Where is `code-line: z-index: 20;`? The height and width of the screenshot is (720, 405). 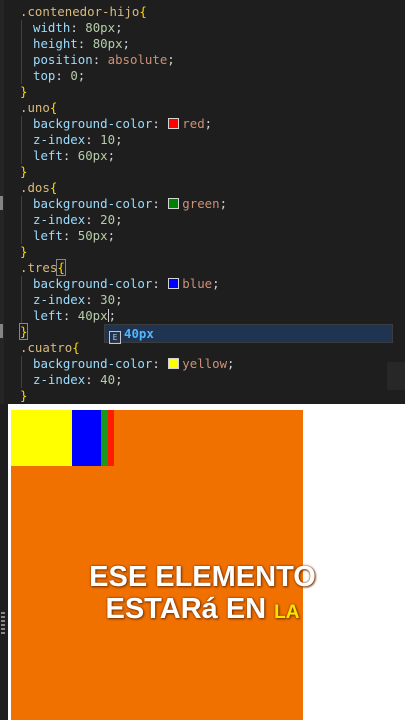
code-line: z-index: 20; is located at coordinates (71, 220).